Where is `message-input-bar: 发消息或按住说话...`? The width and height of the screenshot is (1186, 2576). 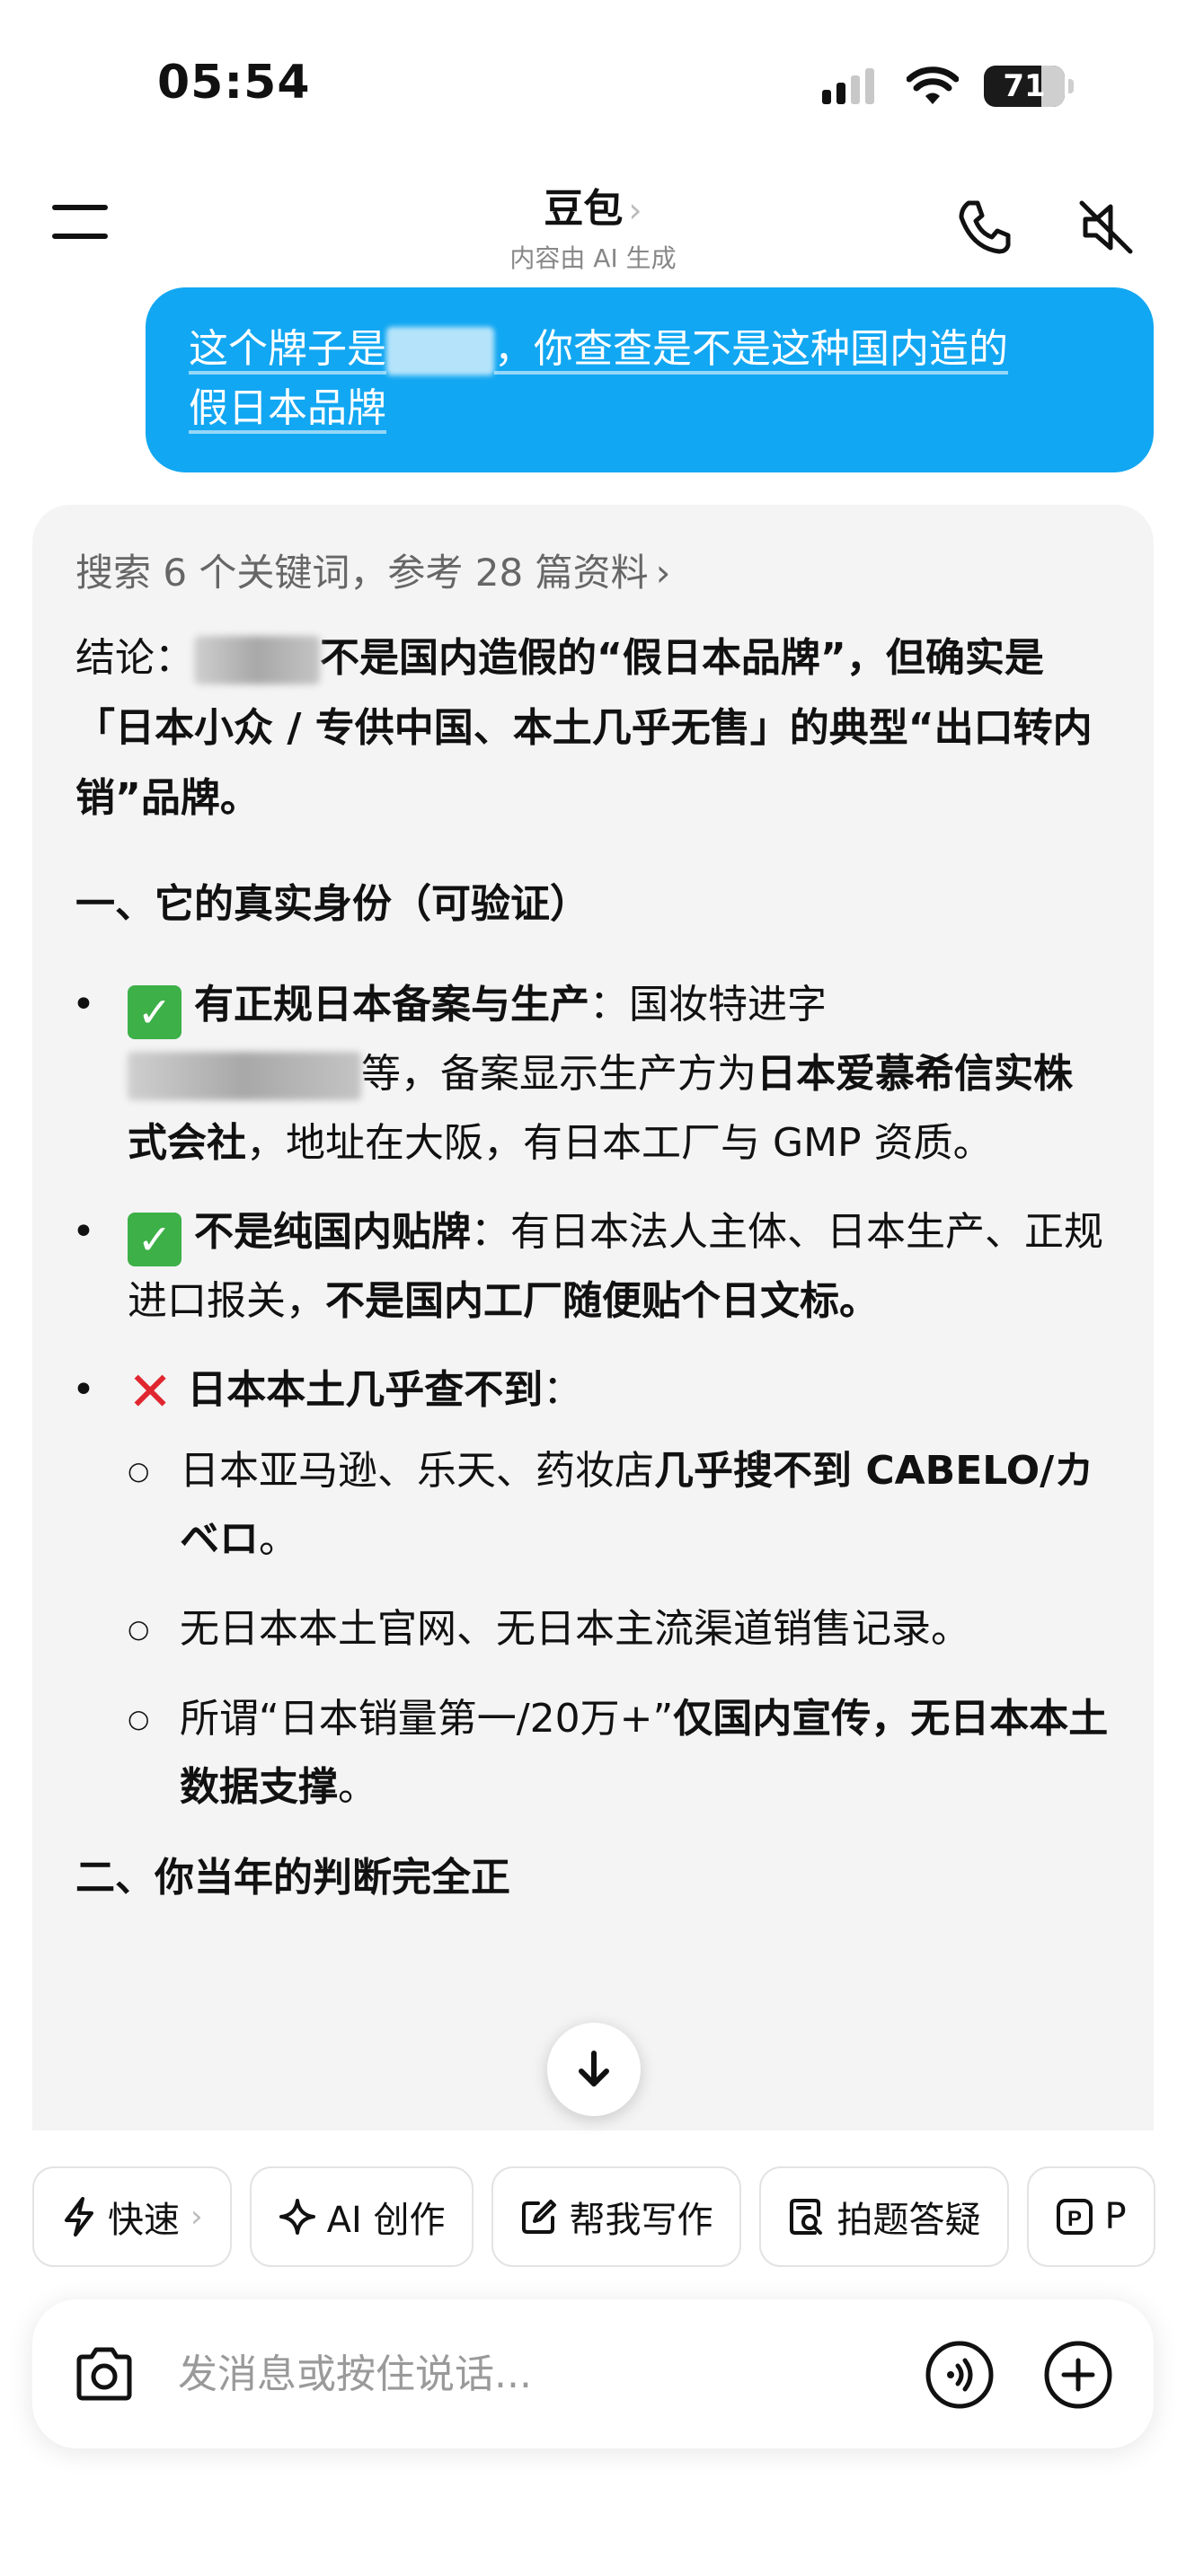 message-input-bar: 发消息或按住说话... is located at coordinates (593, 2373).